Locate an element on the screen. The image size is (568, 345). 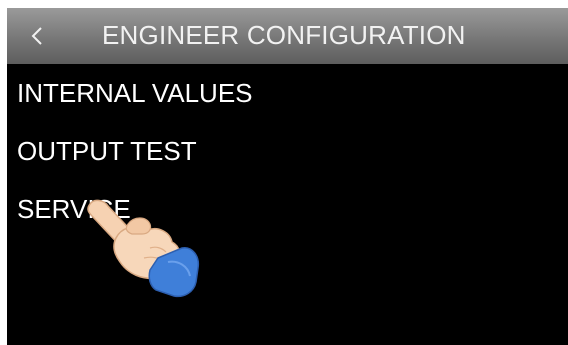
page-title: ENGINEER CONFIGURATION is located at coordinates (284, 35).